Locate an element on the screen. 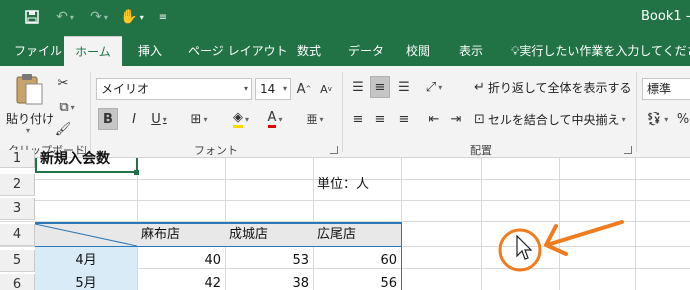 The image size is (690, 290). undo-icon: ↶ ▾ is located at coordinates (65, 17).